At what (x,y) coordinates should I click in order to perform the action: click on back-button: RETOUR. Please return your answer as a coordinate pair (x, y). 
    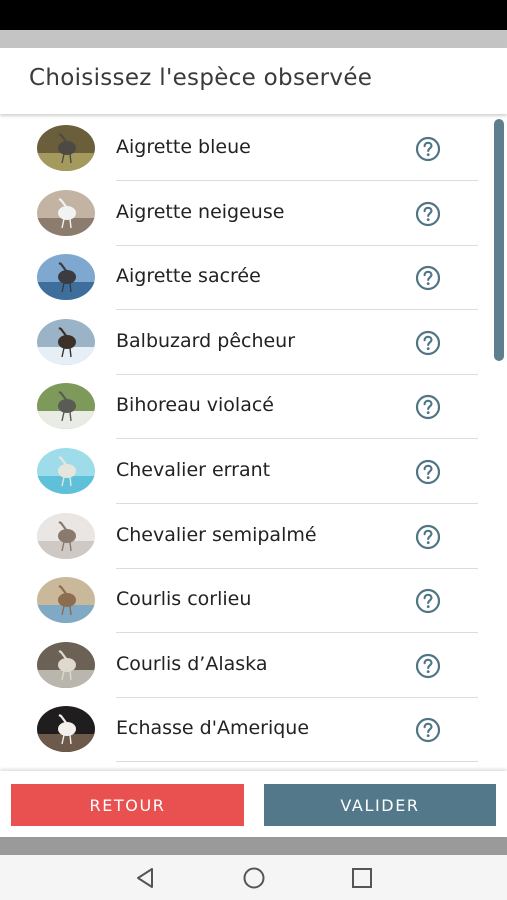
    Looking at the image, I should click on (127, 805).